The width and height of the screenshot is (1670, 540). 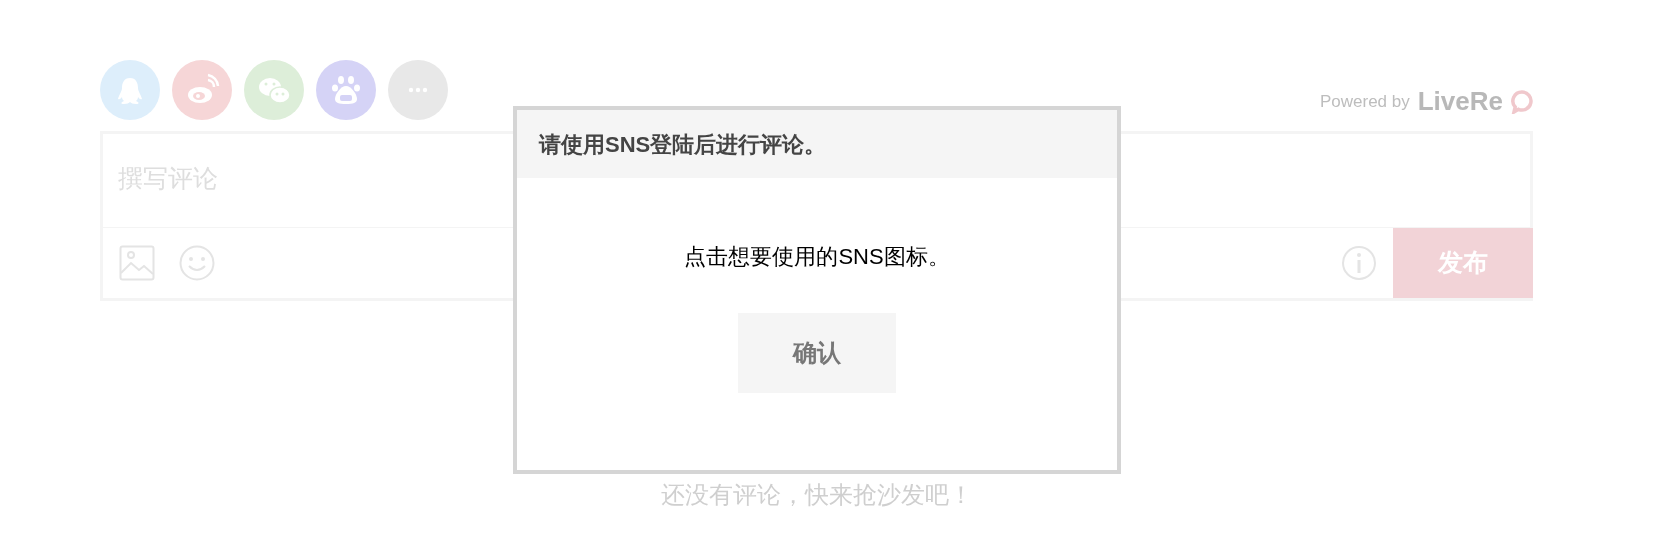 What do you see at coordinates (1359, 263) in the screenshot?
I see `info-icon` at bounding box center [1359, 263].